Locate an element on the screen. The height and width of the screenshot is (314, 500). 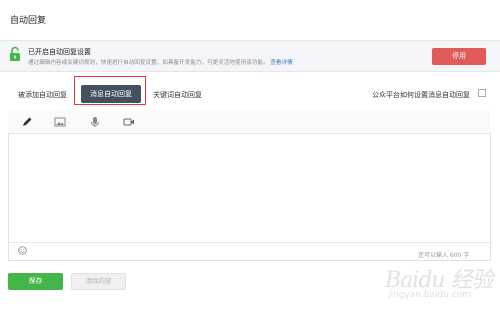
disable-button: 停用 is located at coordinates (459, 56).